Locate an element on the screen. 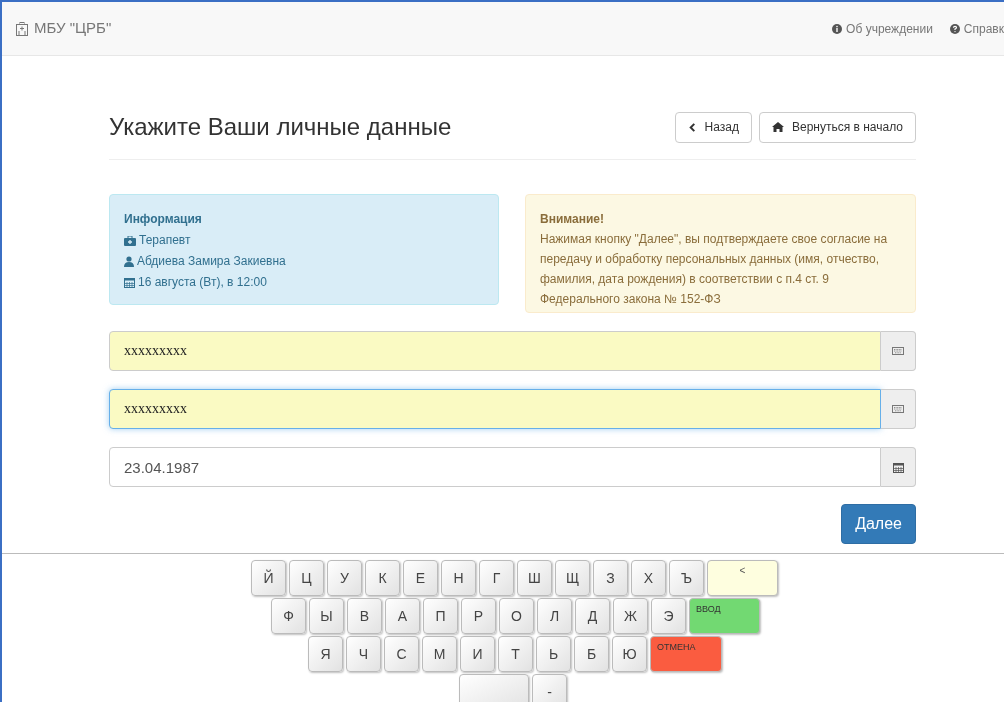 The width and height of the screenshot is (1004, 702). page-title: Укажите Ваши личные данные is located at coordinates (280, 127).